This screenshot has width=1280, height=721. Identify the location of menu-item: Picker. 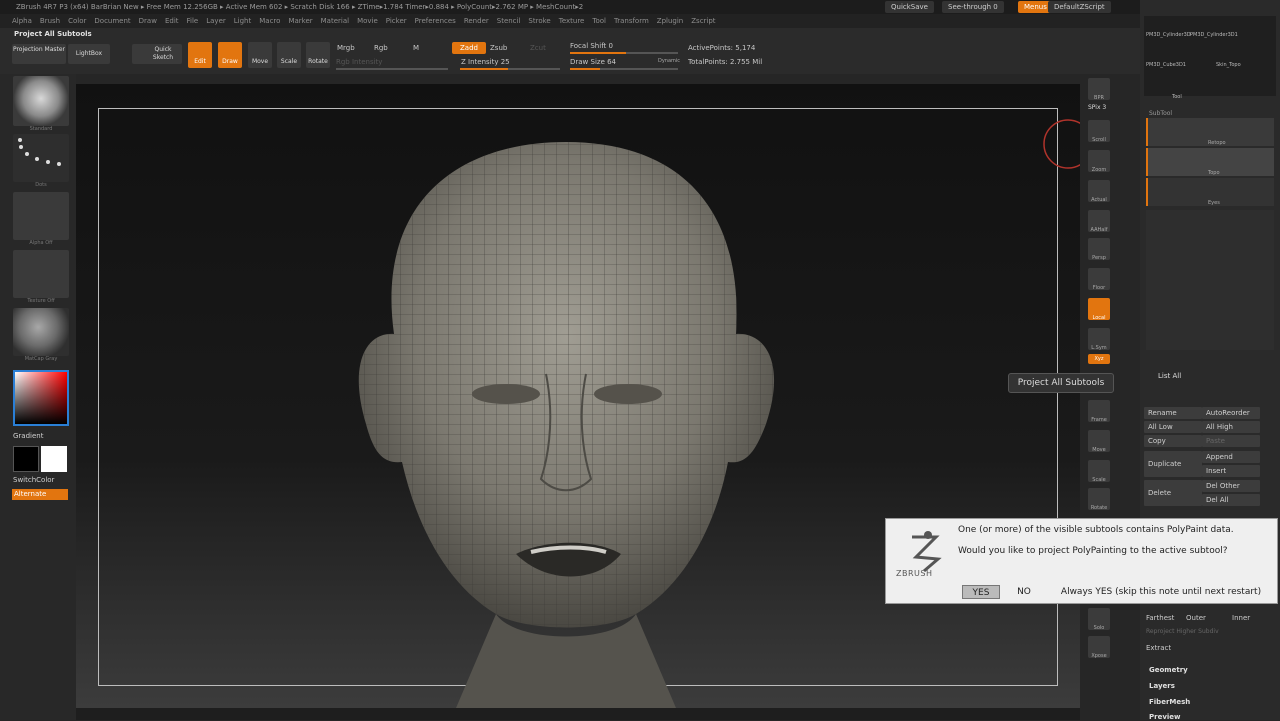
(396, 21).